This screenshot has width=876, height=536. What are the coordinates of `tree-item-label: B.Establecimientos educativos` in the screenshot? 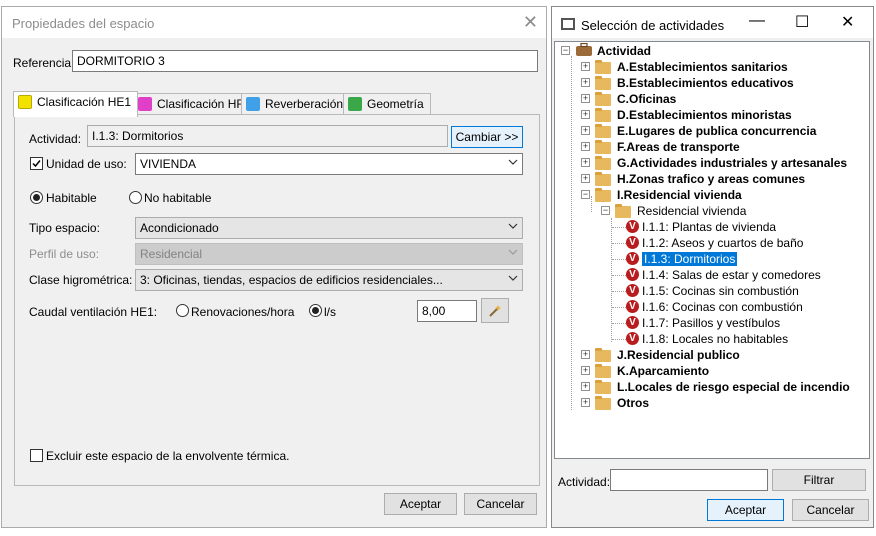 It's located at (705, 83).